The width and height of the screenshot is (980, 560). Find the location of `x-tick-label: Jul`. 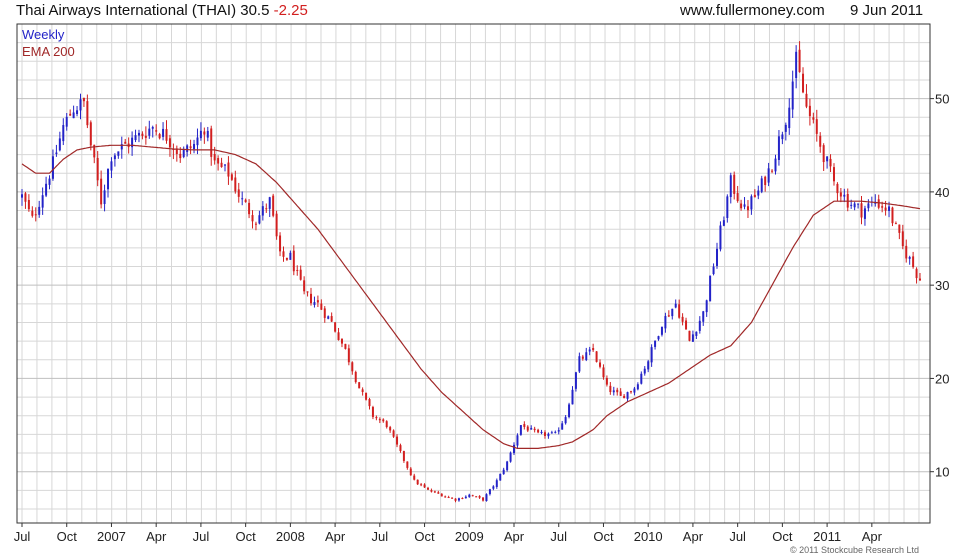

x-tick-label: Jul is located at coordinates (380, 536).